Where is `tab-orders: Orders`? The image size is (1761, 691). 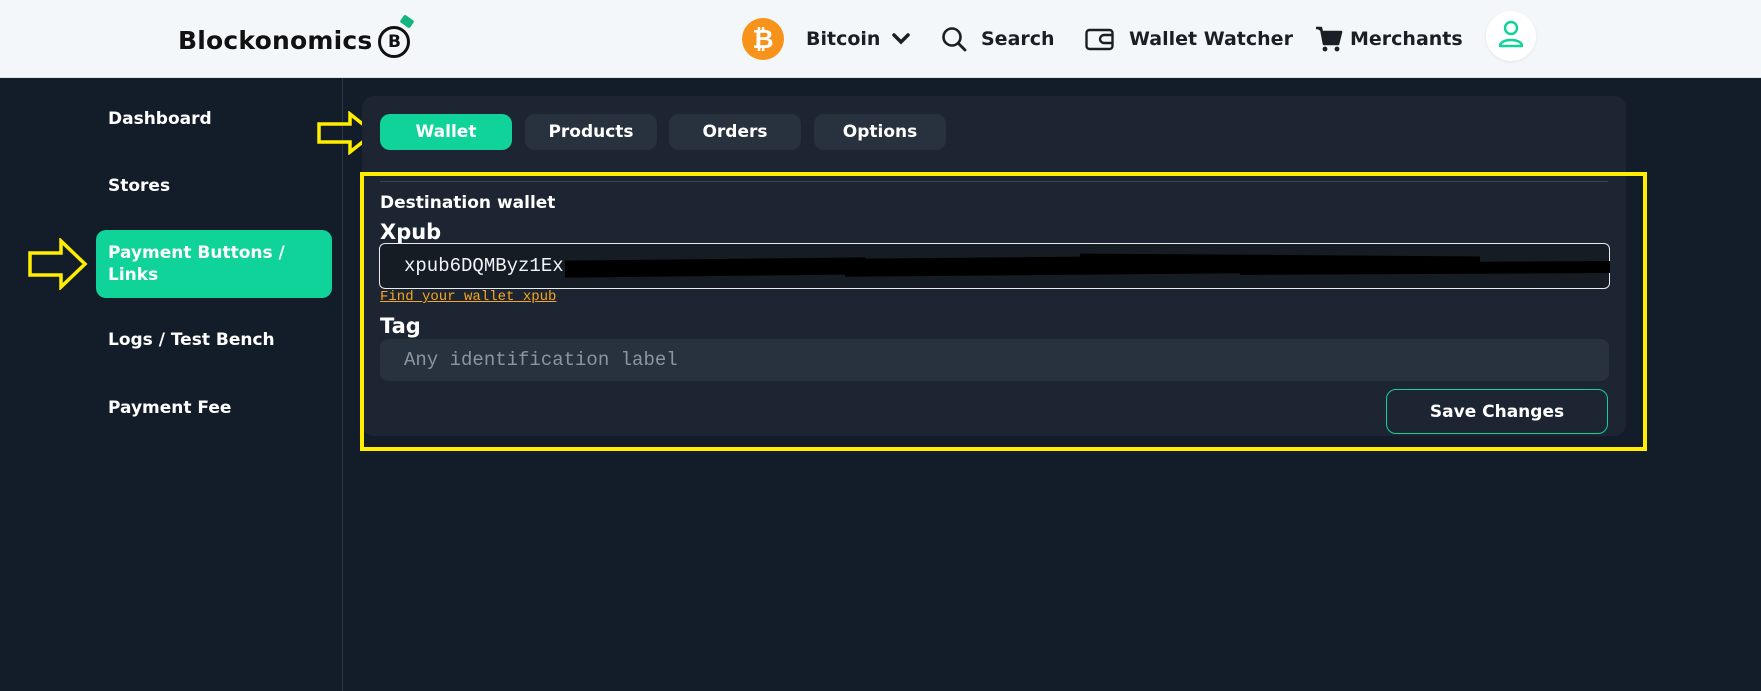
tab-orders: Orders is located at coordinates (735, 132).